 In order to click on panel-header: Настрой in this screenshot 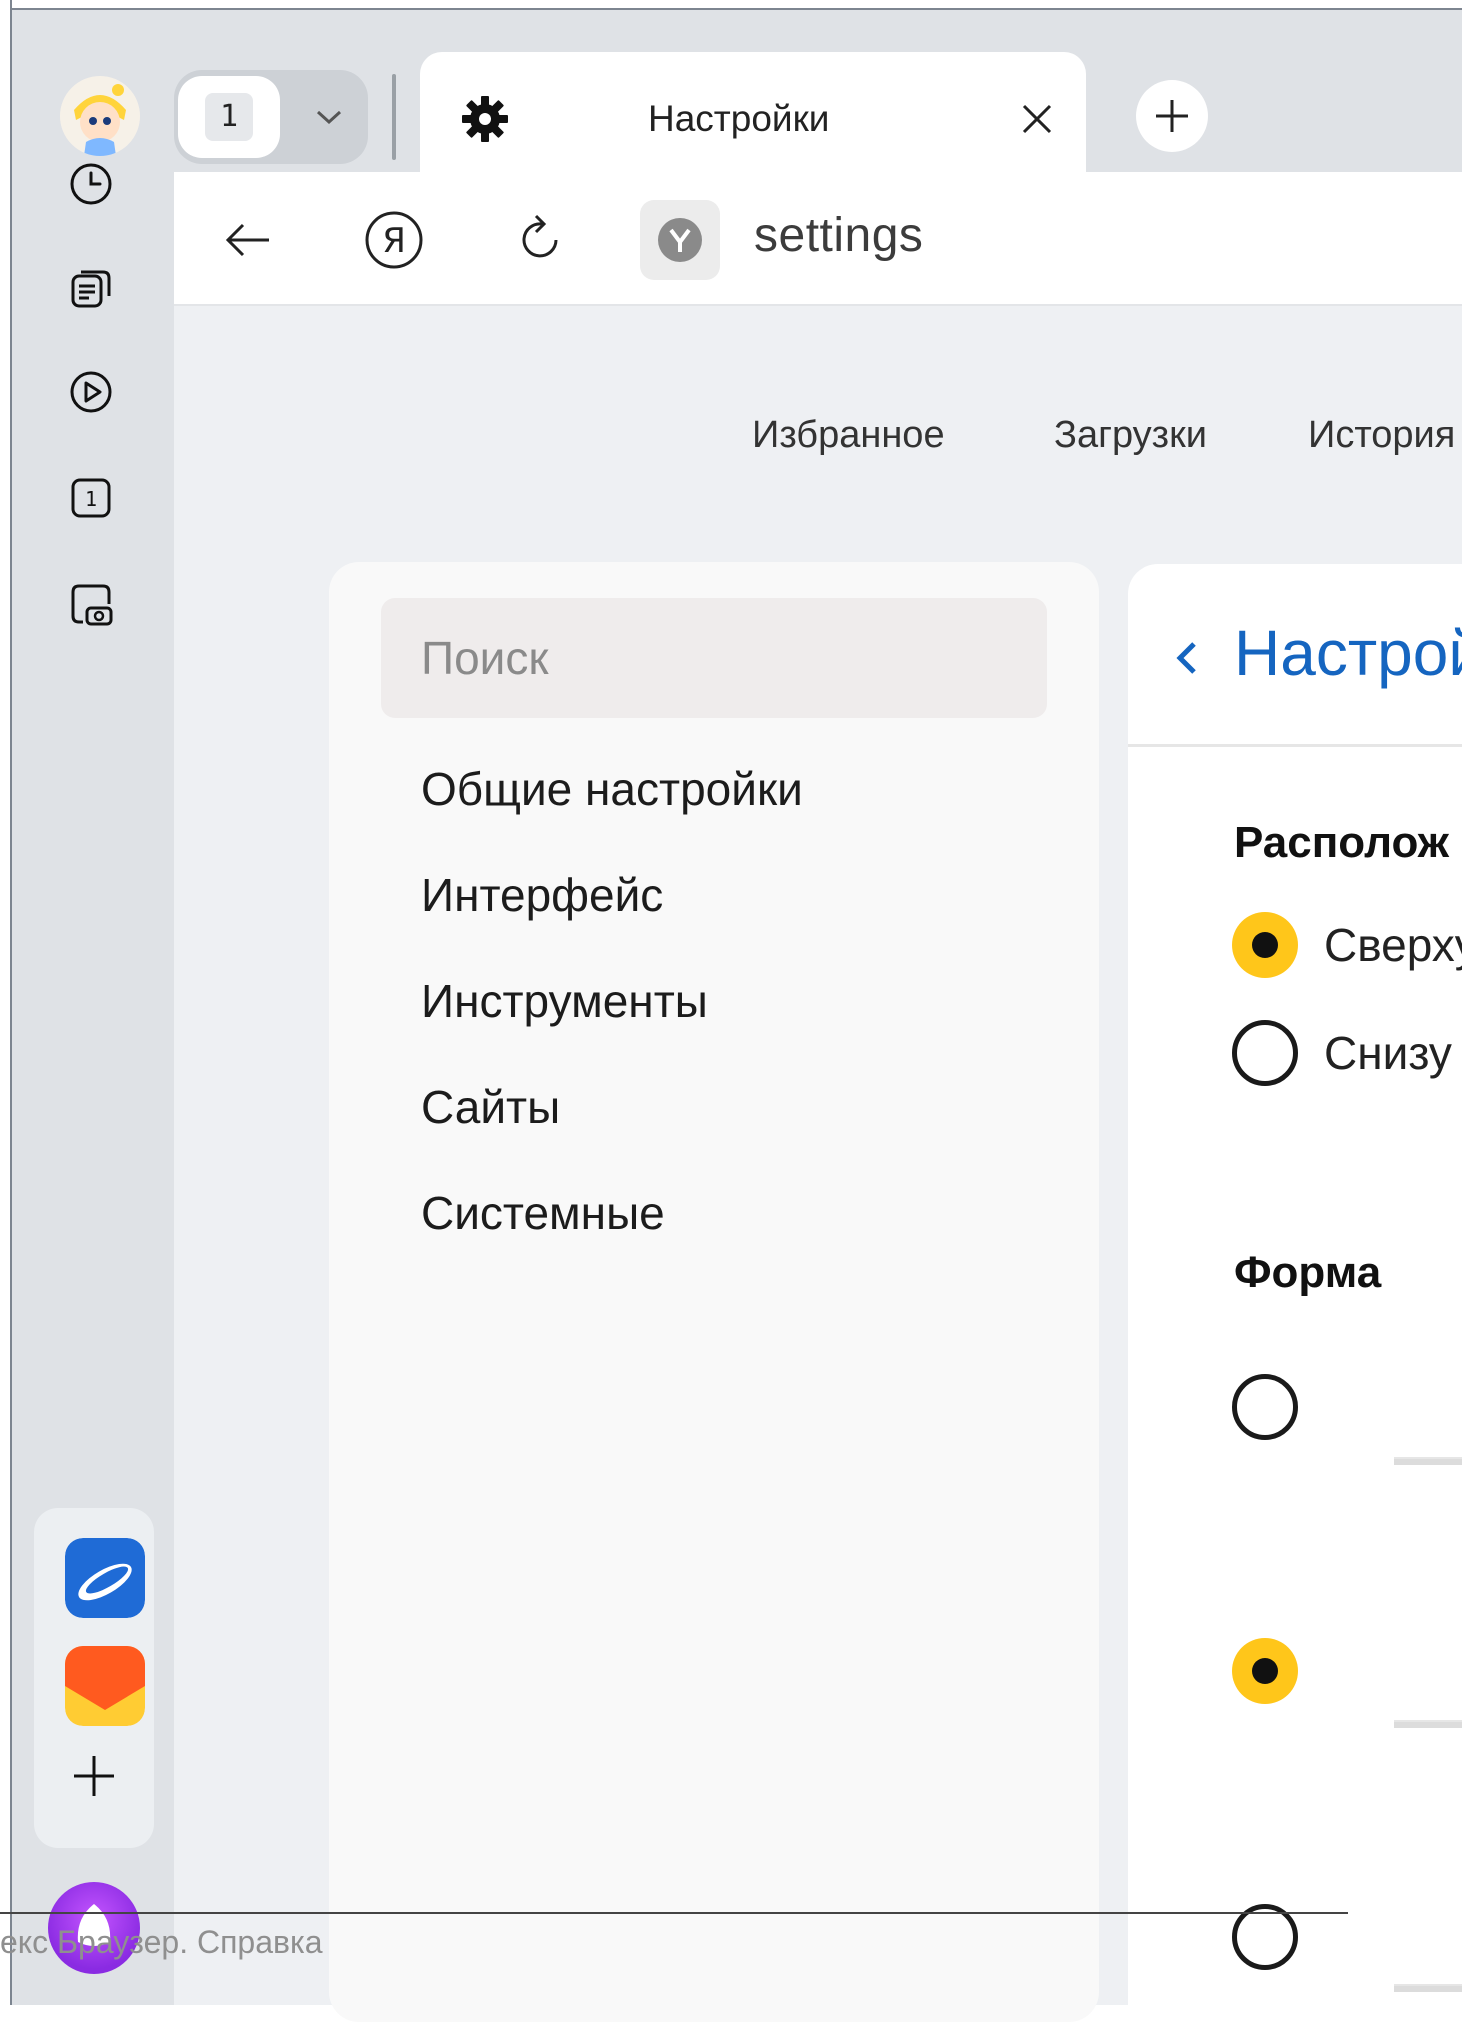, I will do `click(1295, 655)`.